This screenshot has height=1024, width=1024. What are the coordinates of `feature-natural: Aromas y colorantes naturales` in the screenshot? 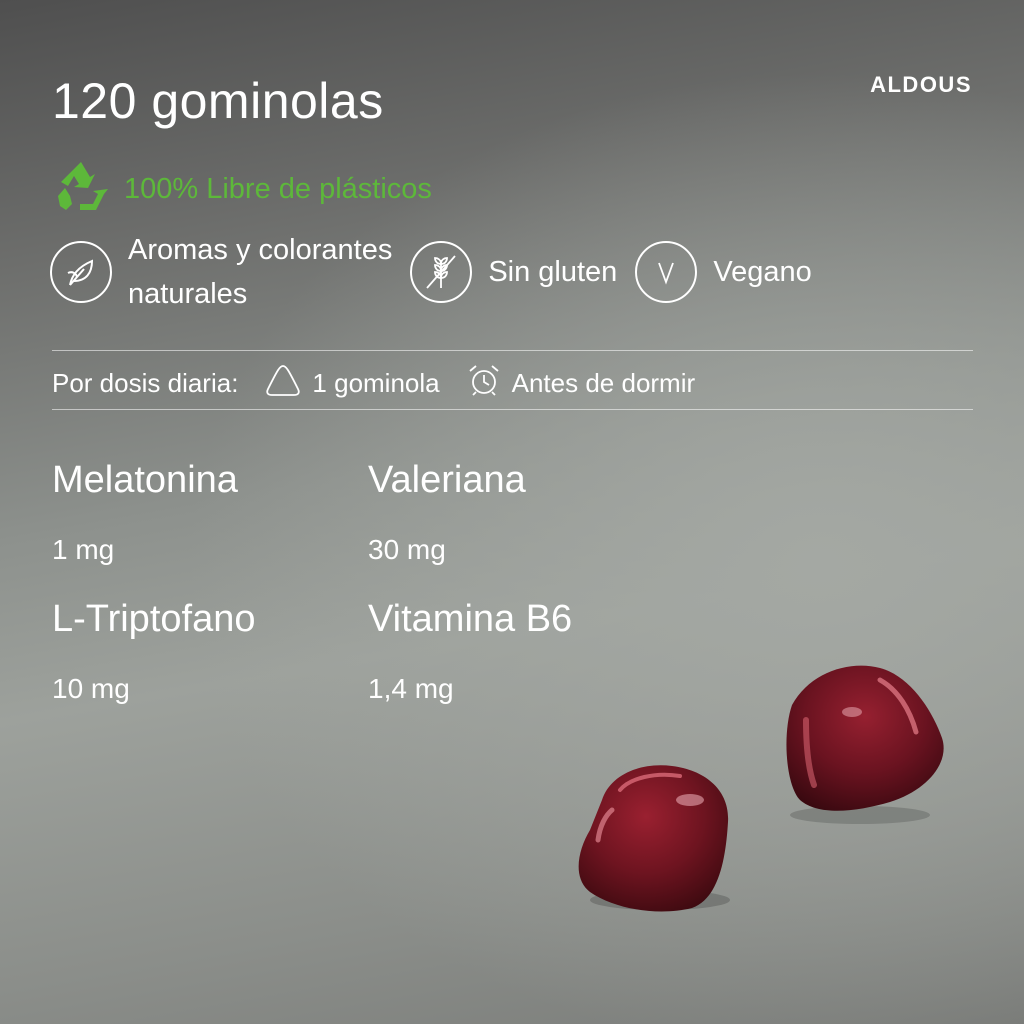 It's located at (221, 272).